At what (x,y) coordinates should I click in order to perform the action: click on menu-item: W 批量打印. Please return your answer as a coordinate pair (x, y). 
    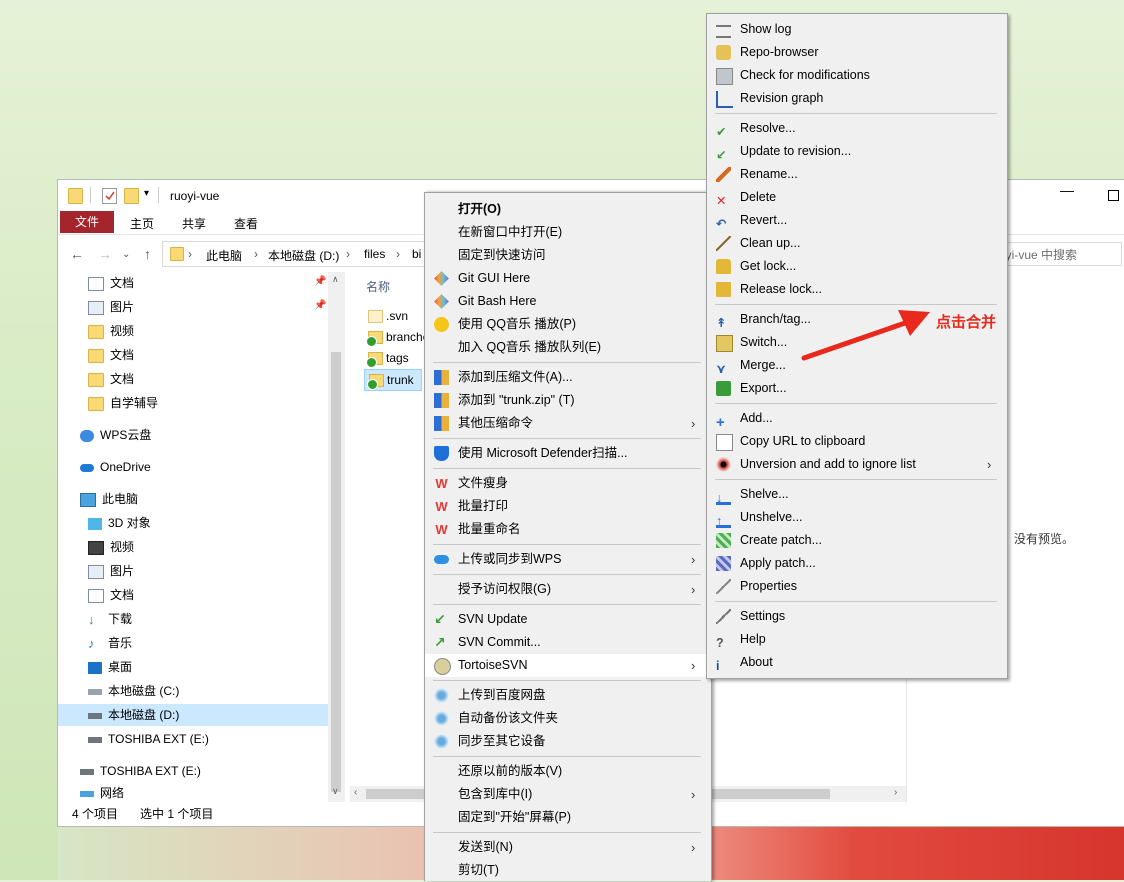
    Looking at the image, I should click on (567, 506).